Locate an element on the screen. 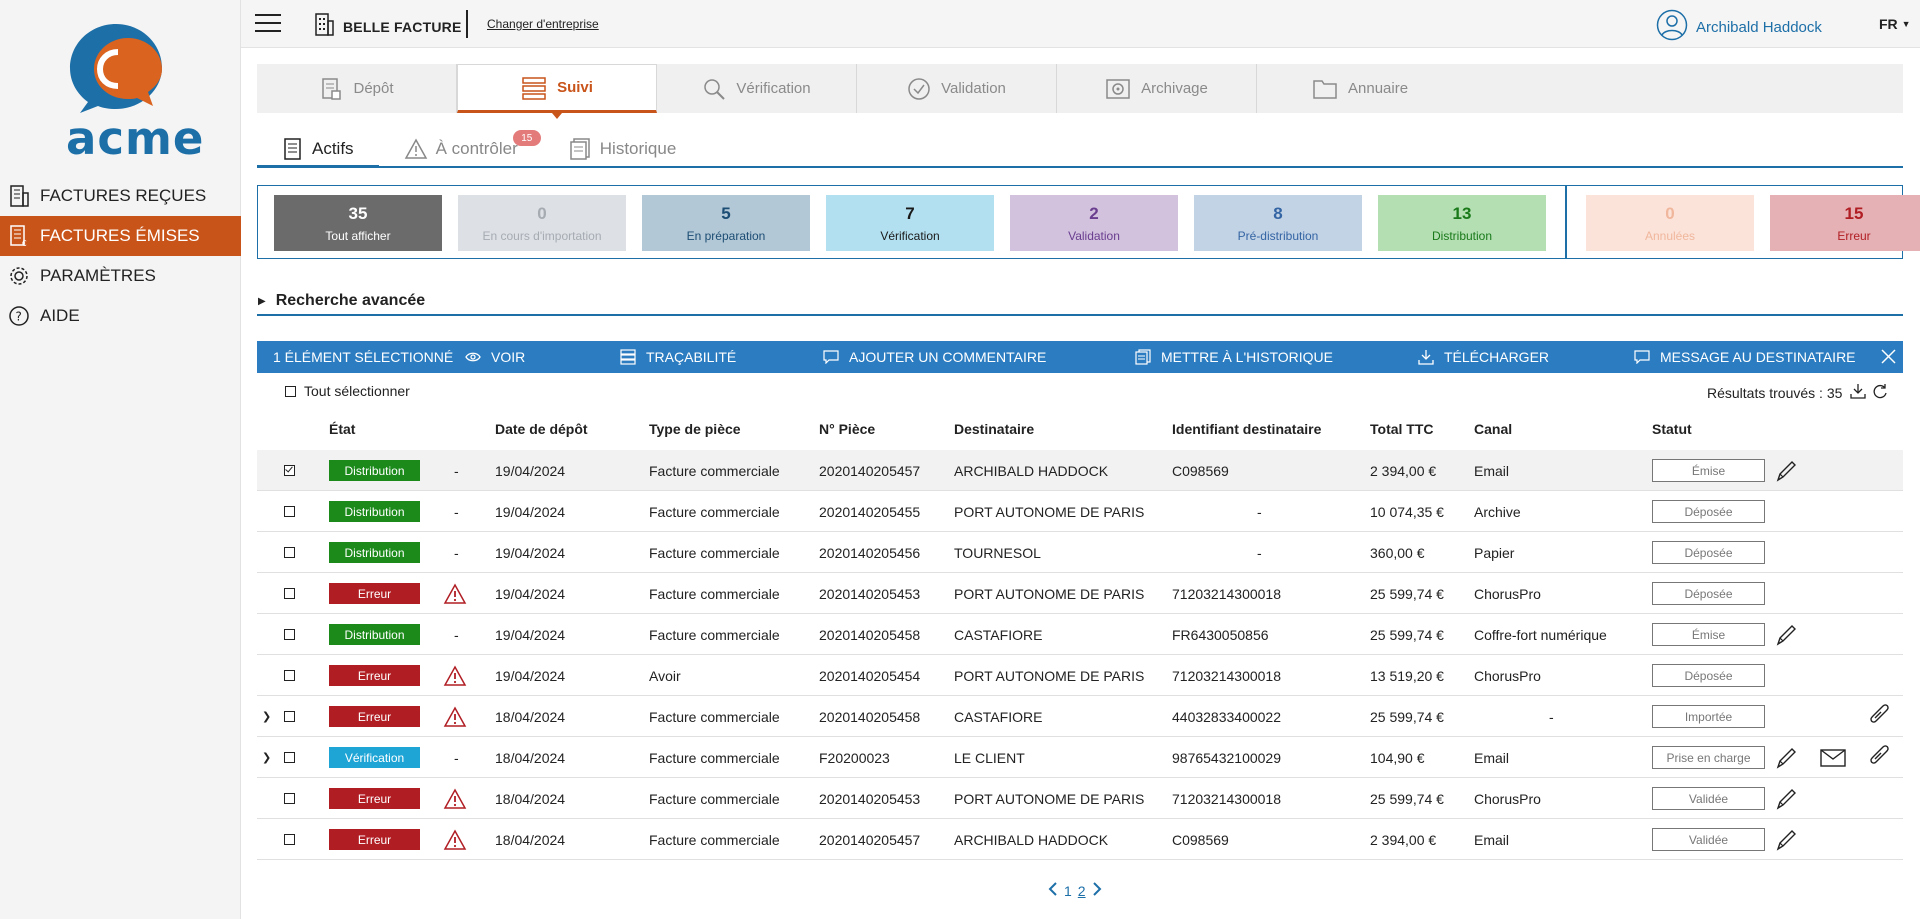  counter-count: 0 is located at coordinates (1670, 213).